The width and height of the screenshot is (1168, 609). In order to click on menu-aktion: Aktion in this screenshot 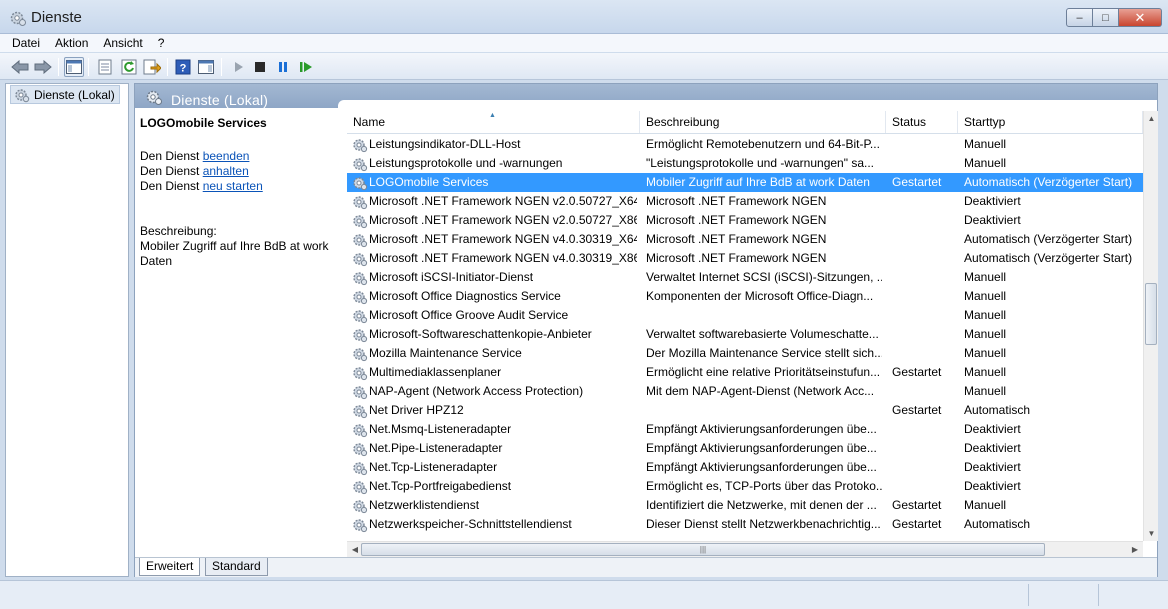, I will do `click(71, 43)`.